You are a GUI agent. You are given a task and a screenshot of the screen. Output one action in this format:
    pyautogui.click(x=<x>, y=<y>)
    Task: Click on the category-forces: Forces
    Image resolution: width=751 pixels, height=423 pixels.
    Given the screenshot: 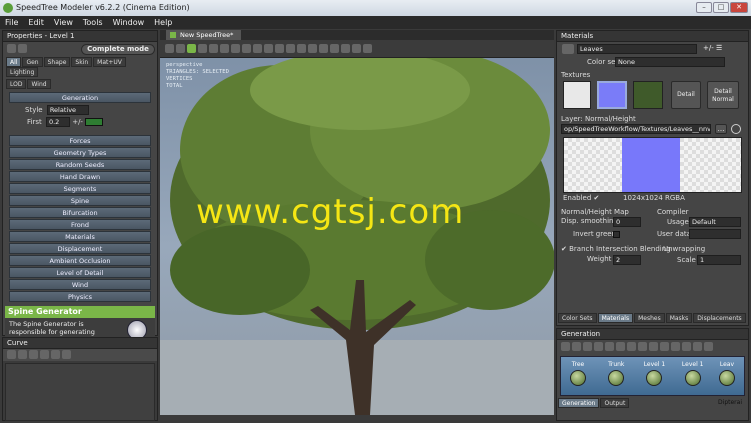 What is the action you would take?
    pyautogui.click(x=80, y=140)
    